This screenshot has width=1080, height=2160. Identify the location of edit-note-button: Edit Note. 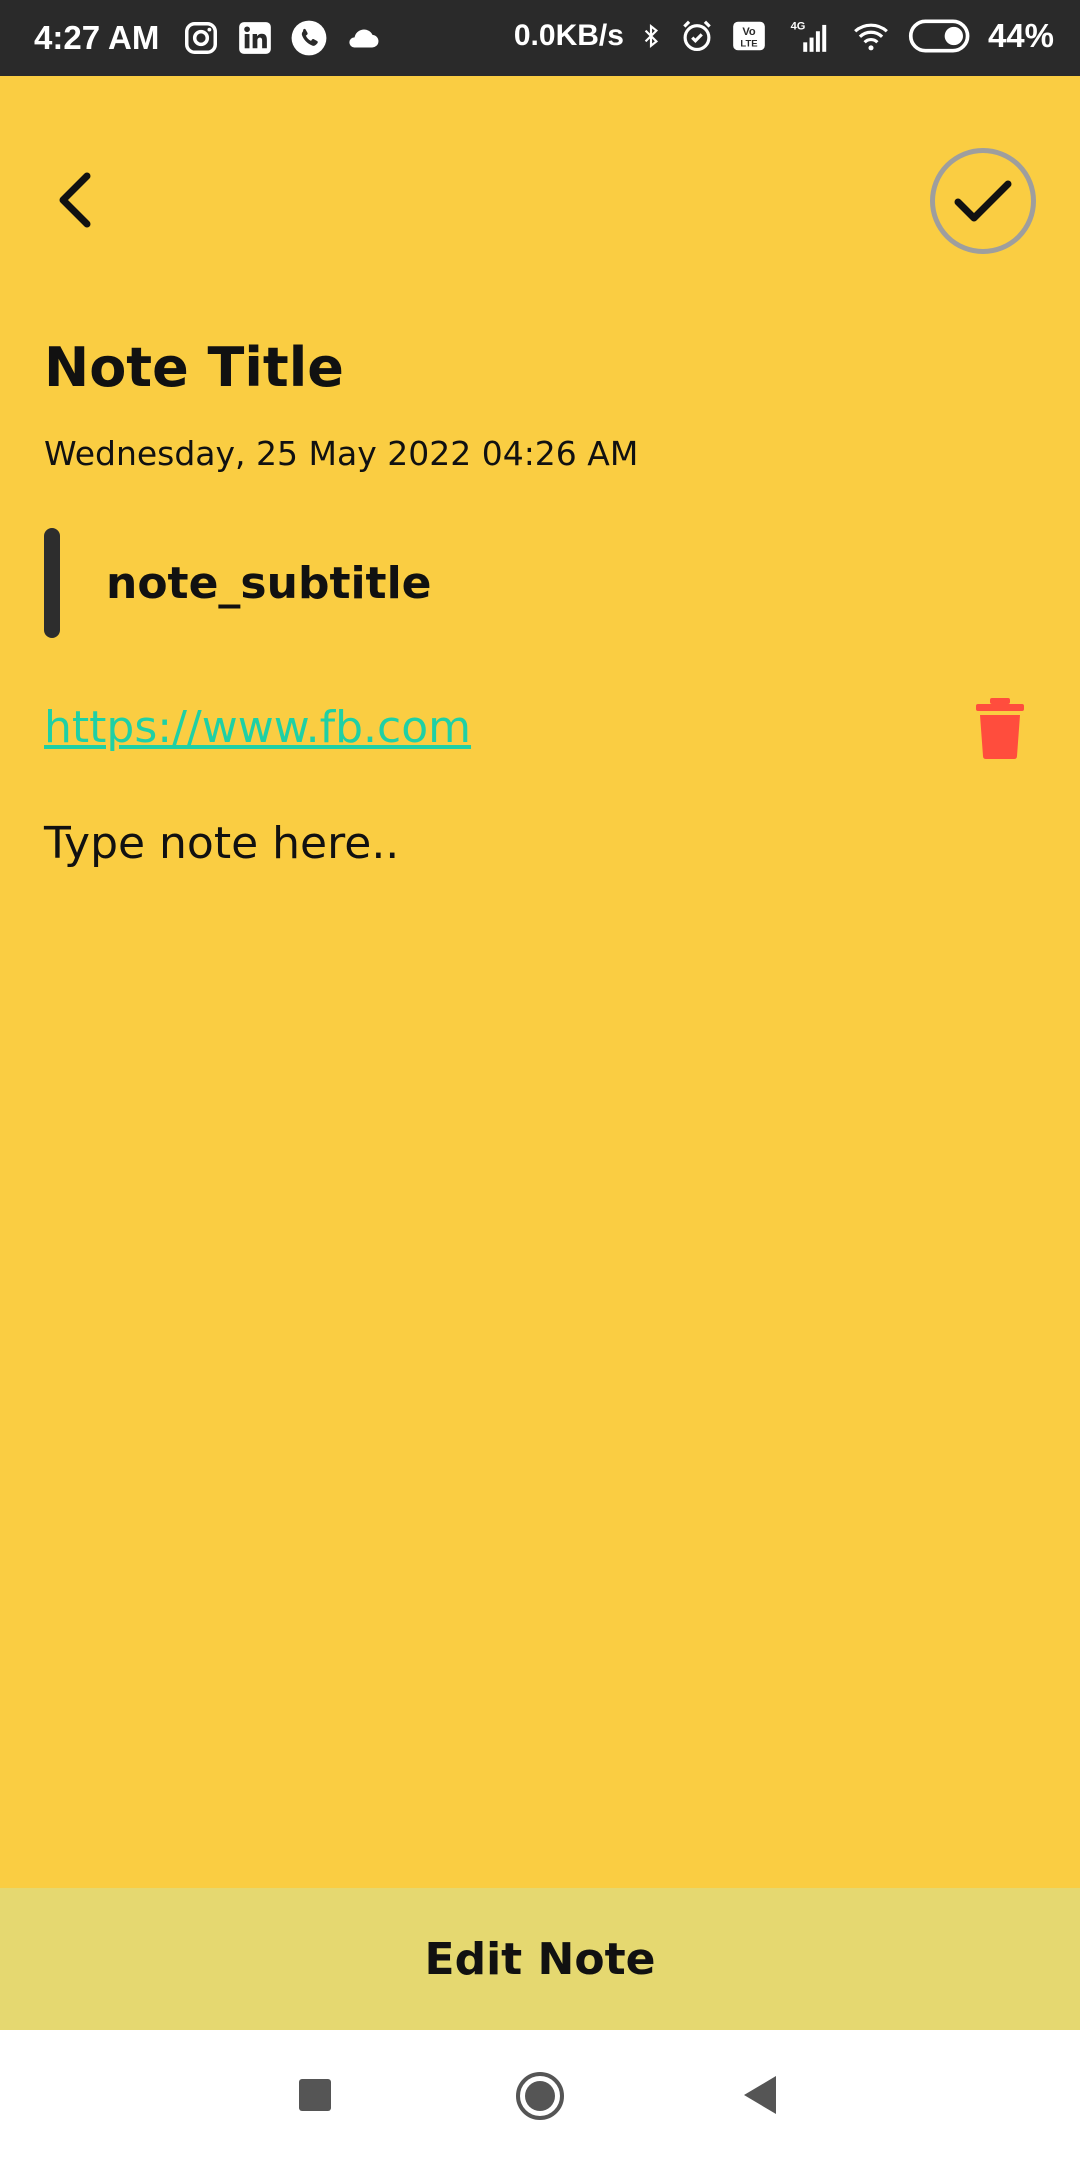
(540, 1959).